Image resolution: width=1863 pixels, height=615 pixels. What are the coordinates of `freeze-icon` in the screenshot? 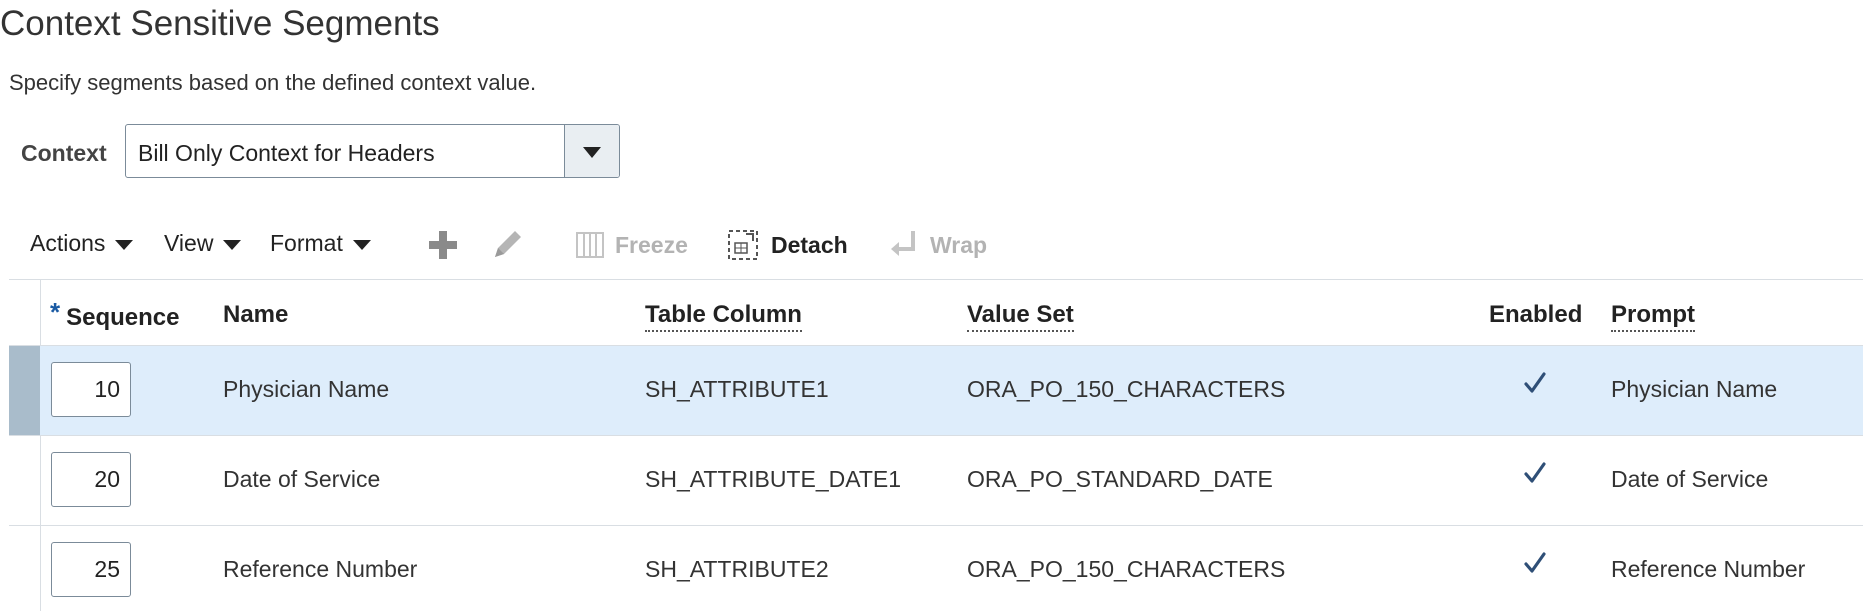 It's located at (590, 245).